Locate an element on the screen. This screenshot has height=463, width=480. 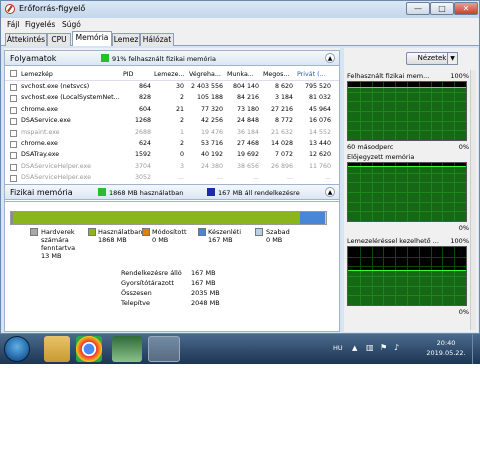
tab-disk: Lemez is located at coordinates (126, 39).